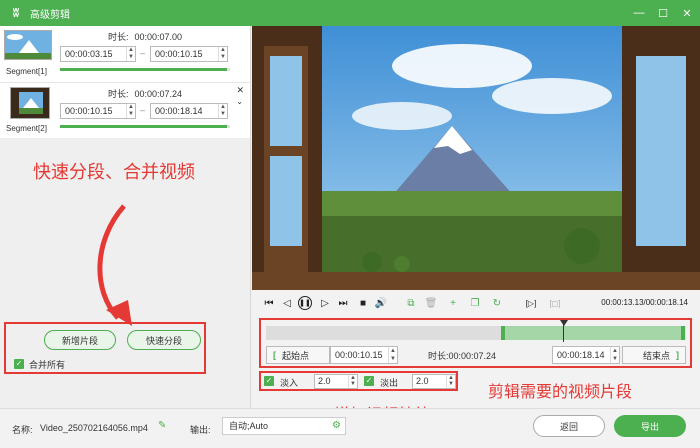 Image resolution: width=700 pixels, height=448 pixels. Describe the element at coordinates (19, 364) in the screenshot. I see `merge-all-checkbox: ✓` at that location.